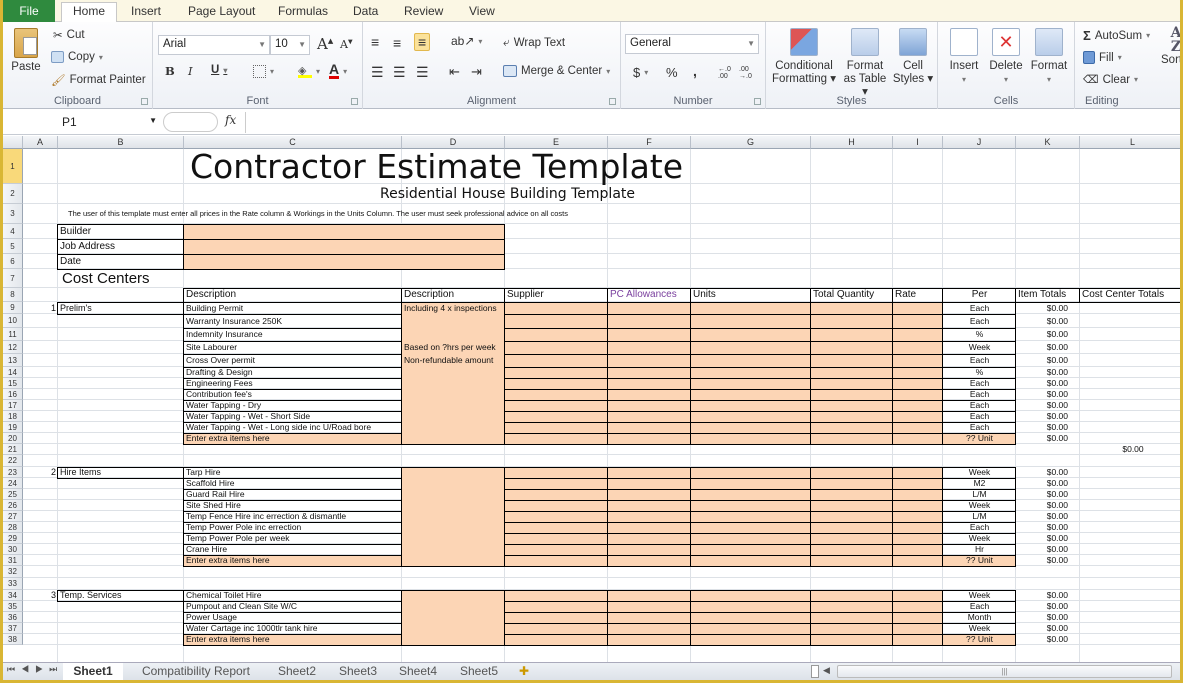 The height and width of the screenshot is (683, 1183). What do you see at coordinates (672, 72) in the screenshot?
I see `percent-button: %` at bounding box center [672, 72].